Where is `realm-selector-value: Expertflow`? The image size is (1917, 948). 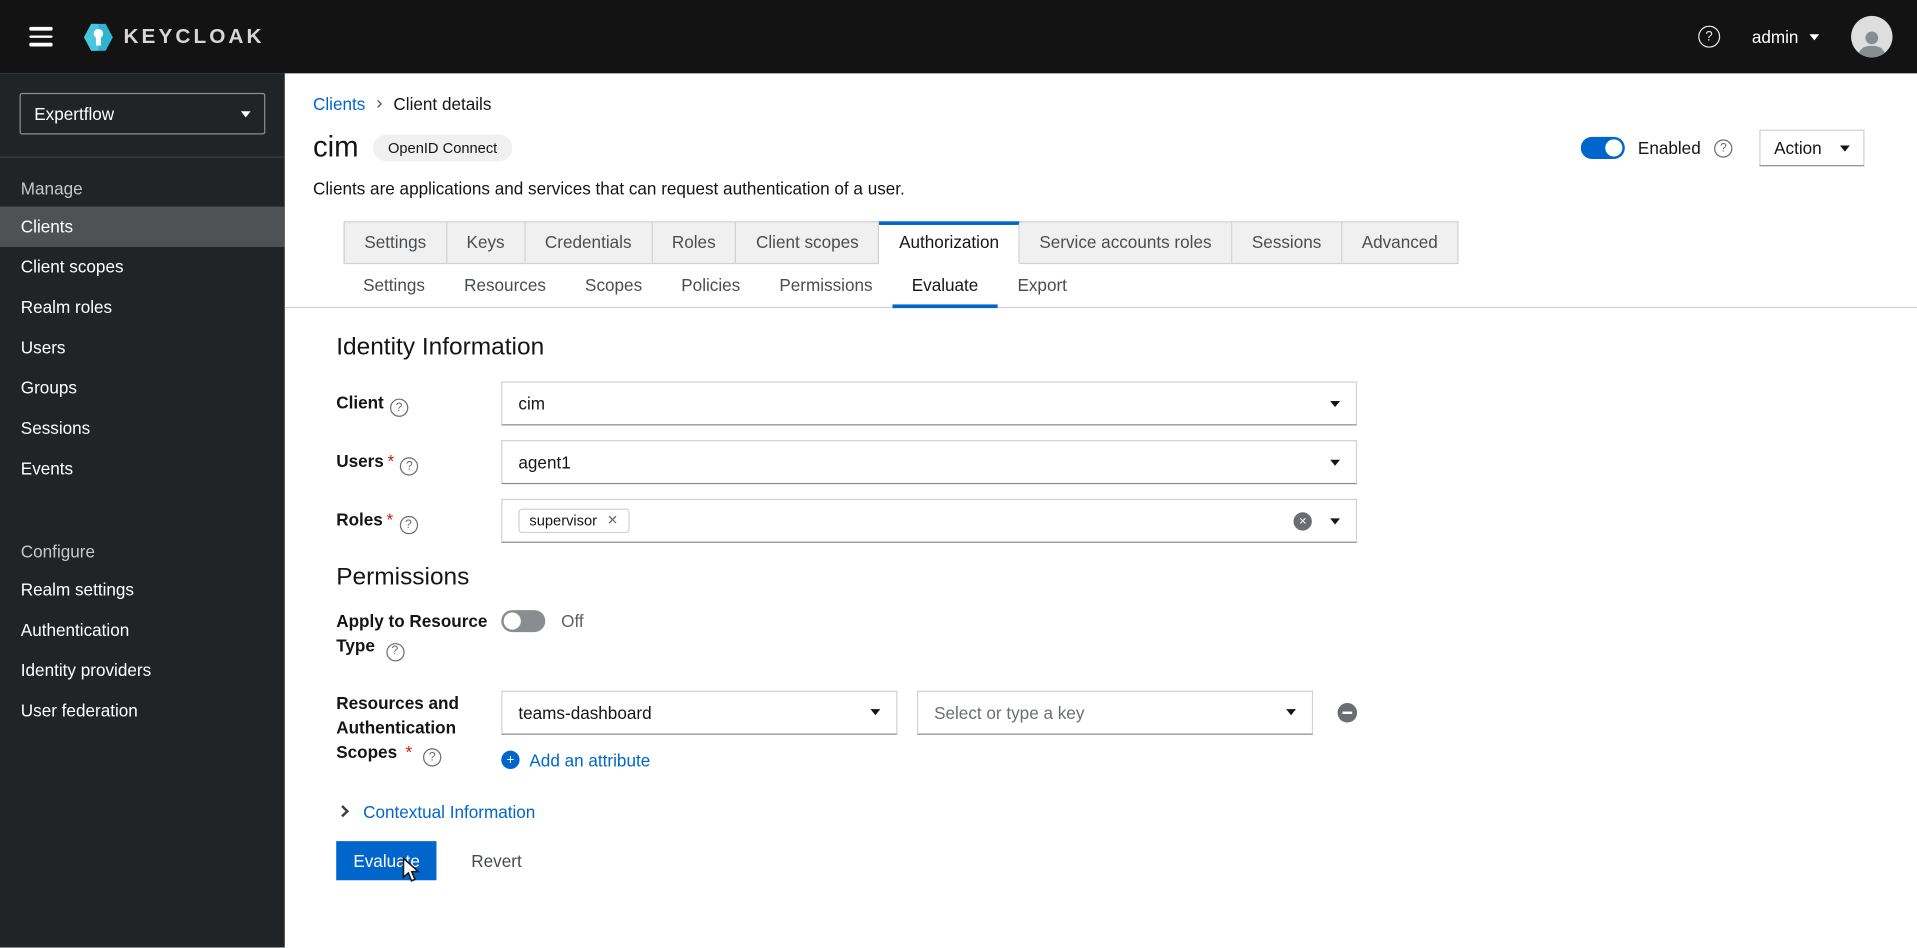
realm-selector-value: Expertflow is located at coordinates (74, 113).